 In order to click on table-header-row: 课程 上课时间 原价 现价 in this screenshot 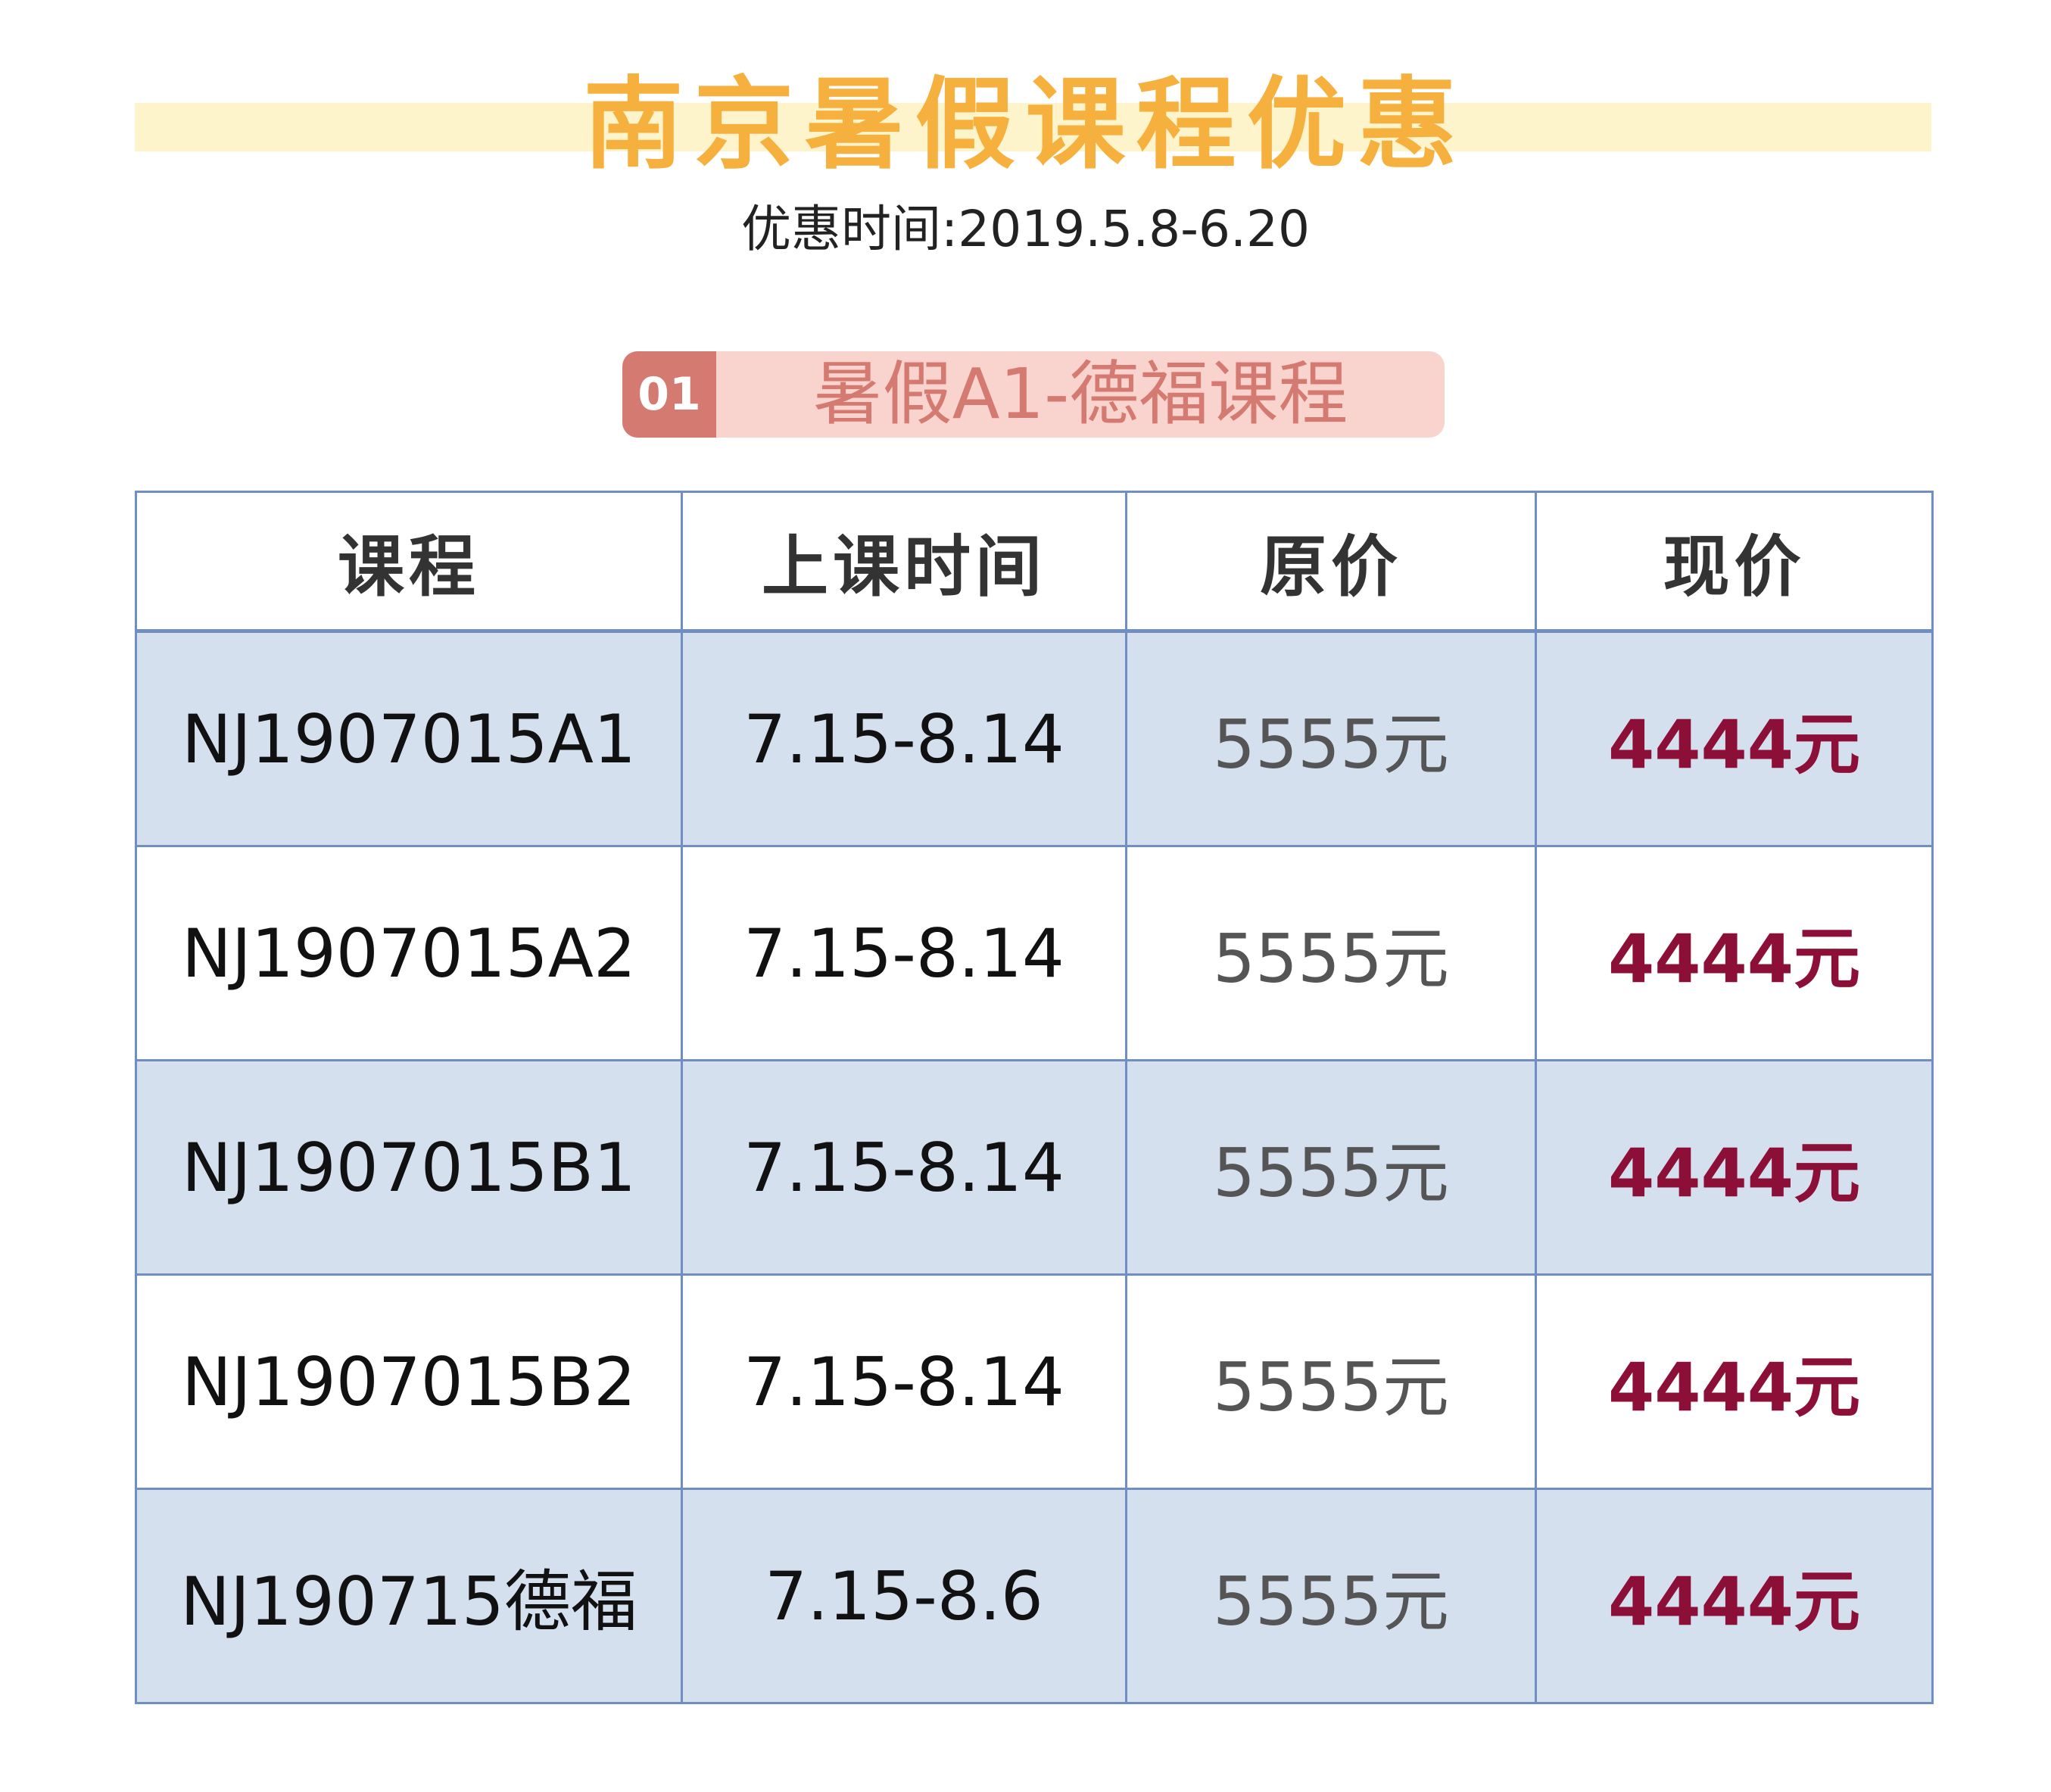, I will do `click(1034, 561)`.